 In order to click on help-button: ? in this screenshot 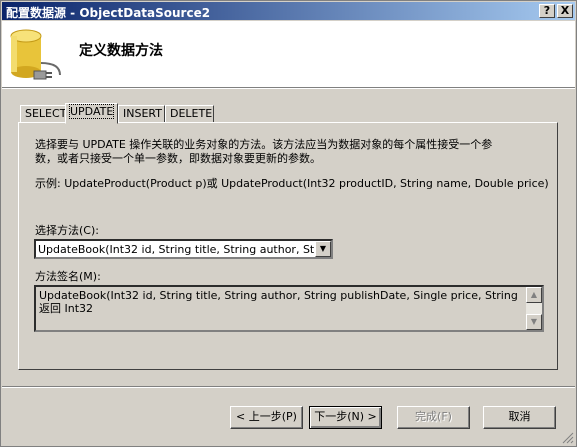, I will do `click(547, 11)`.